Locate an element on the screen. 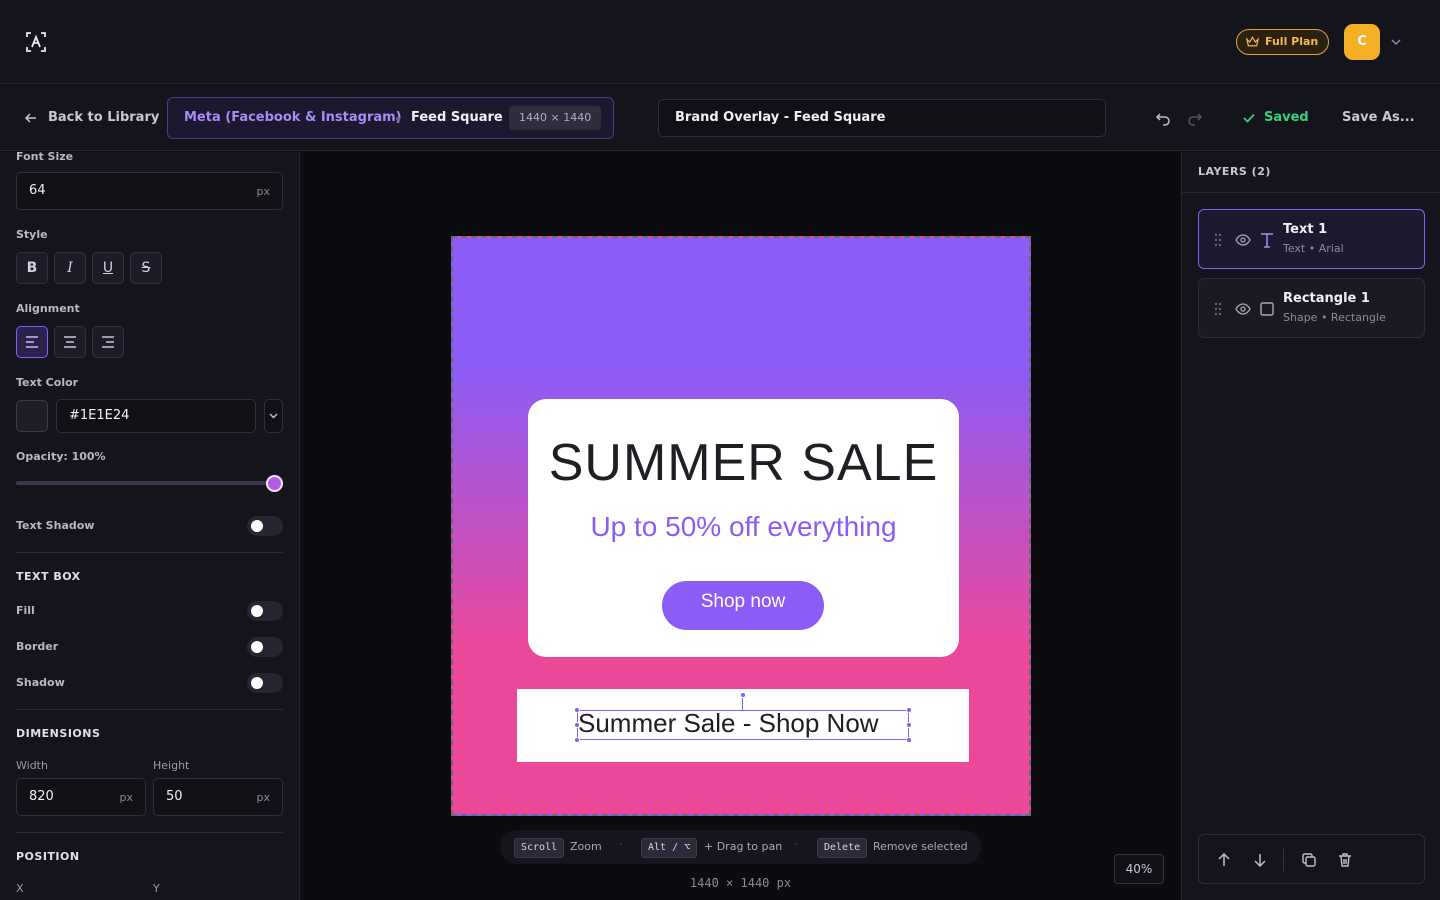 The height and width of the screenshot is (900, 1440). width-input: 820 px is located at coordinates (81, 797).